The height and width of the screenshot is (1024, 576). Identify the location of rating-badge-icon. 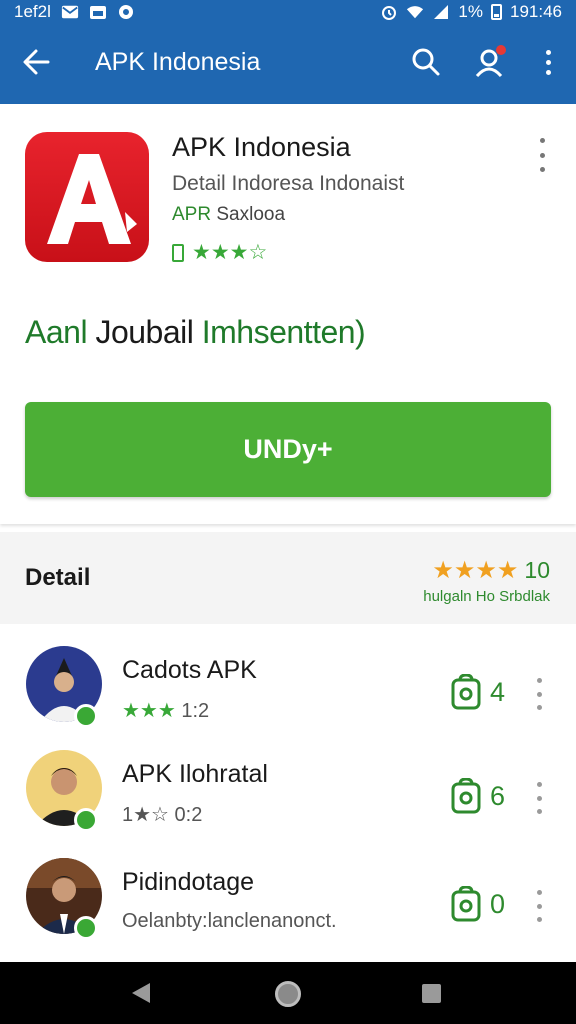
(178, 252).